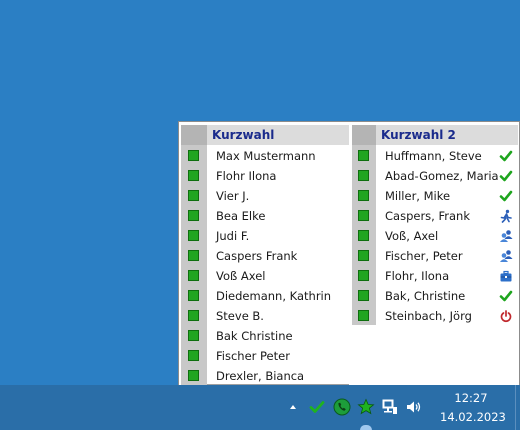  I want to click on menu-item-huffmann-steve: Huffmann, Steve, so click(435, 156).